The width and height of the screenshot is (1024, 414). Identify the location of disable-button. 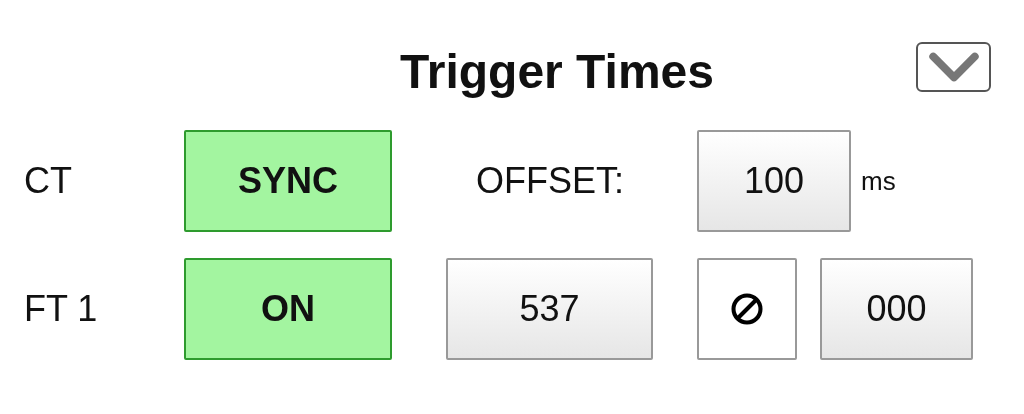
(747, 309).